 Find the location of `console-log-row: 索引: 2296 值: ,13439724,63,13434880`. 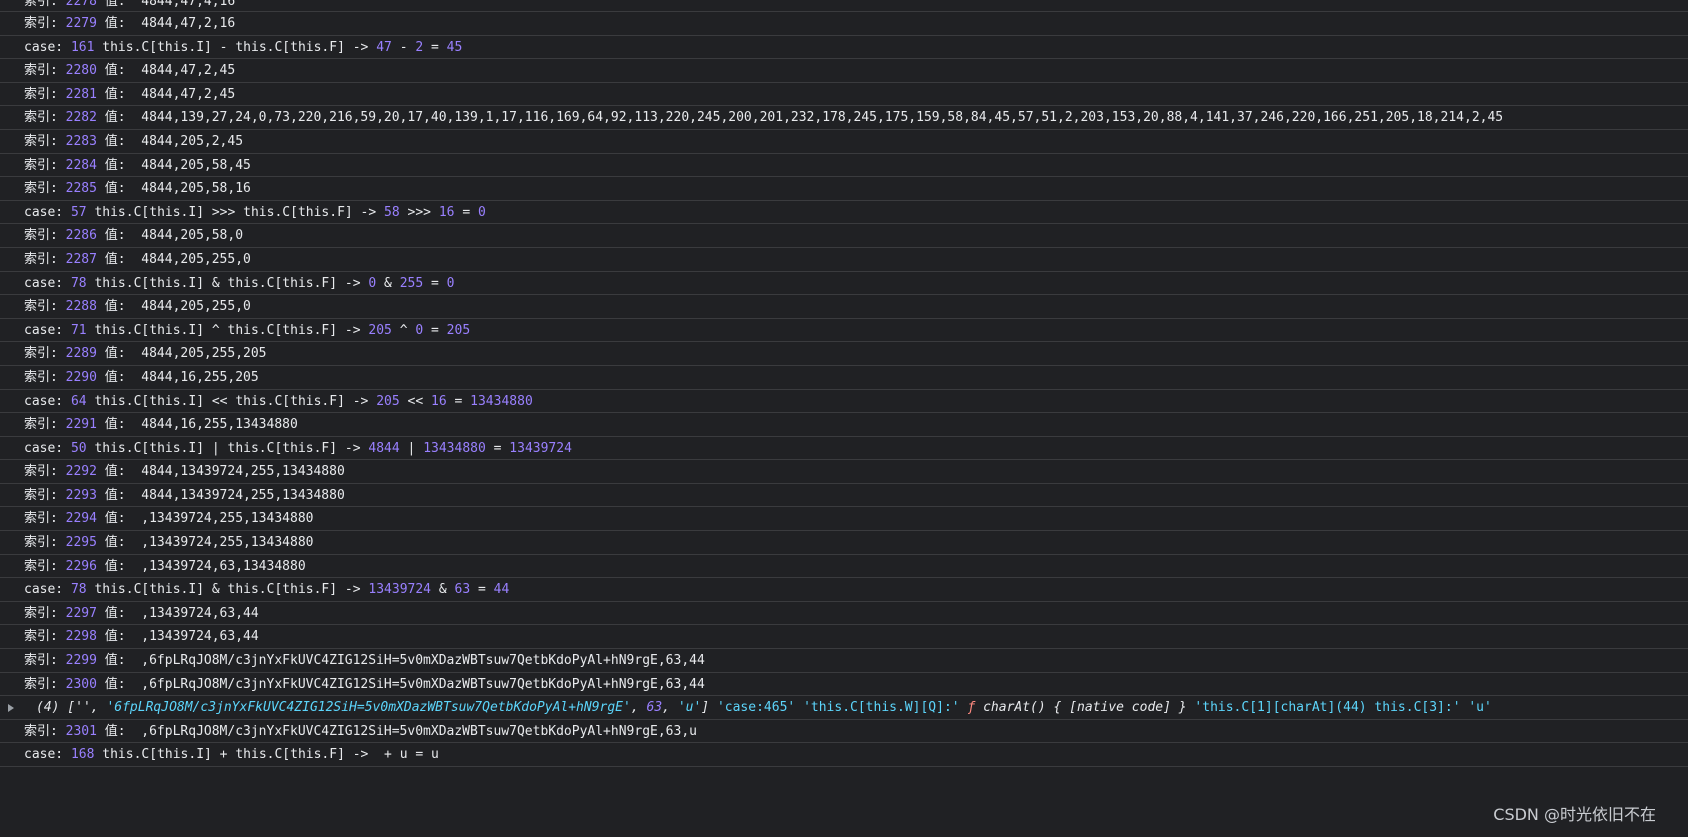

console-log-row: 索引: 2296 值: ,13439724,63,13434880 is located at coordinates (844, 567).